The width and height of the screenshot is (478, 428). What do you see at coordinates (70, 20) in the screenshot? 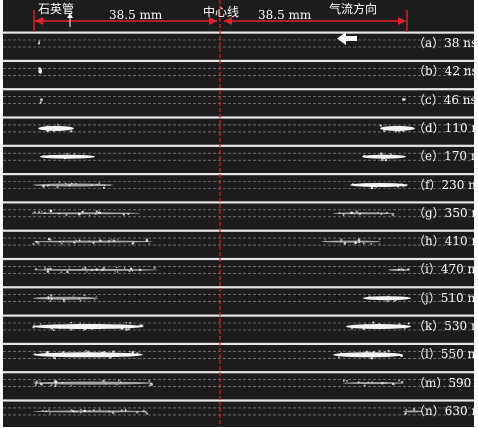
I see `arrow-up-icon` at bounding box center [70, 20].